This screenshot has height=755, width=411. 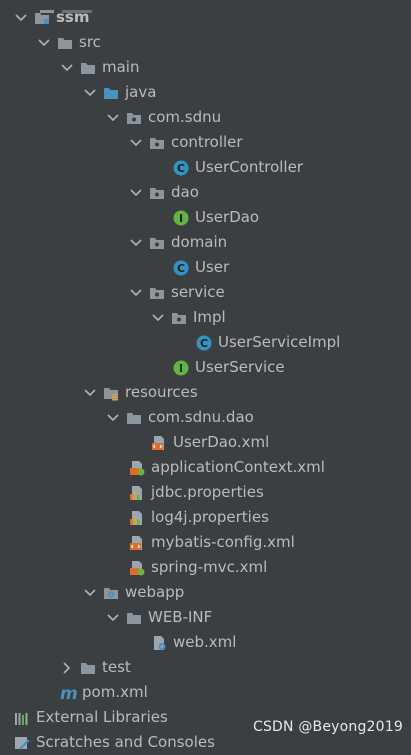 I want to click on tree-node-label: pom.xml, so click(x=115, y=692).